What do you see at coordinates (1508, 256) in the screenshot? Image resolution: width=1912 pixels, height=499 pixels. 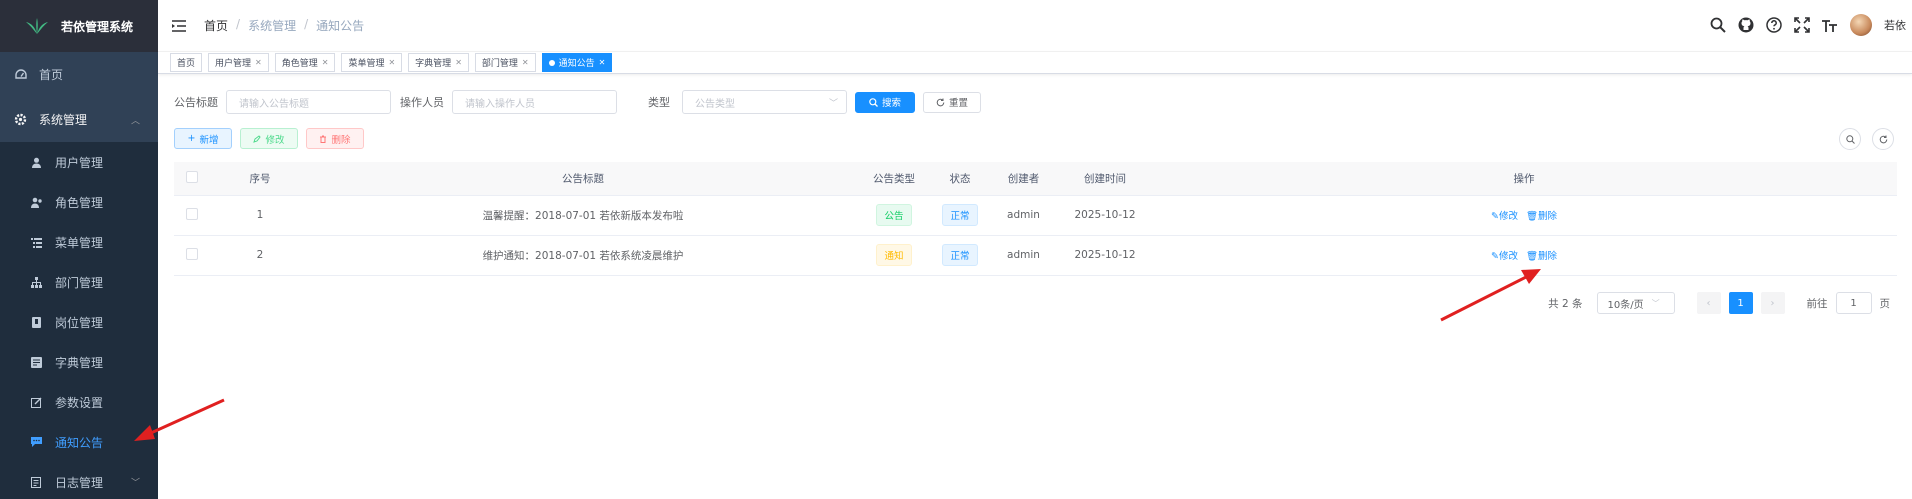 I see `row-edit-label: 修改` at bounding box center [1508, 256].